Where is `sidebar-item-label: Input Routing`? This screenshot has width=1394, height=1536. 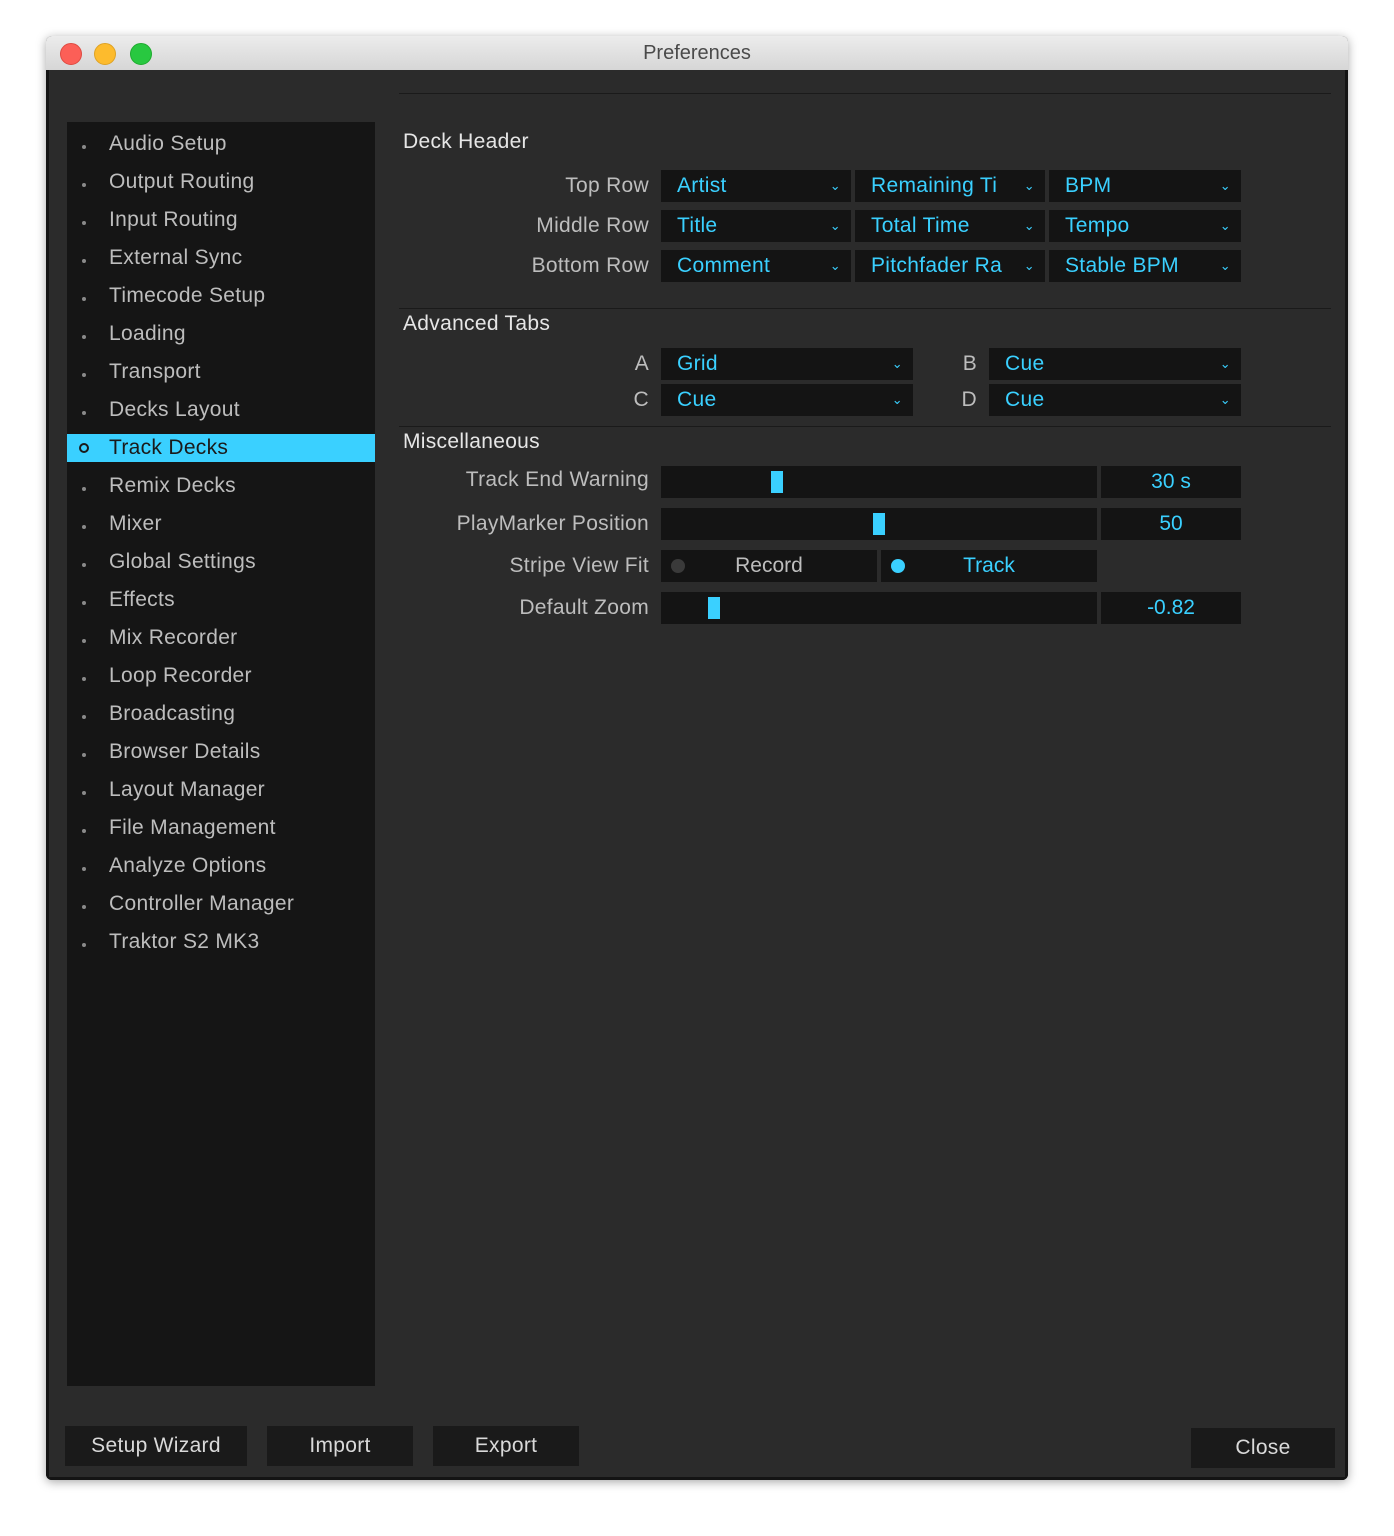
sidebar-item-label: Input Routing is located at coordinates (173, 219).